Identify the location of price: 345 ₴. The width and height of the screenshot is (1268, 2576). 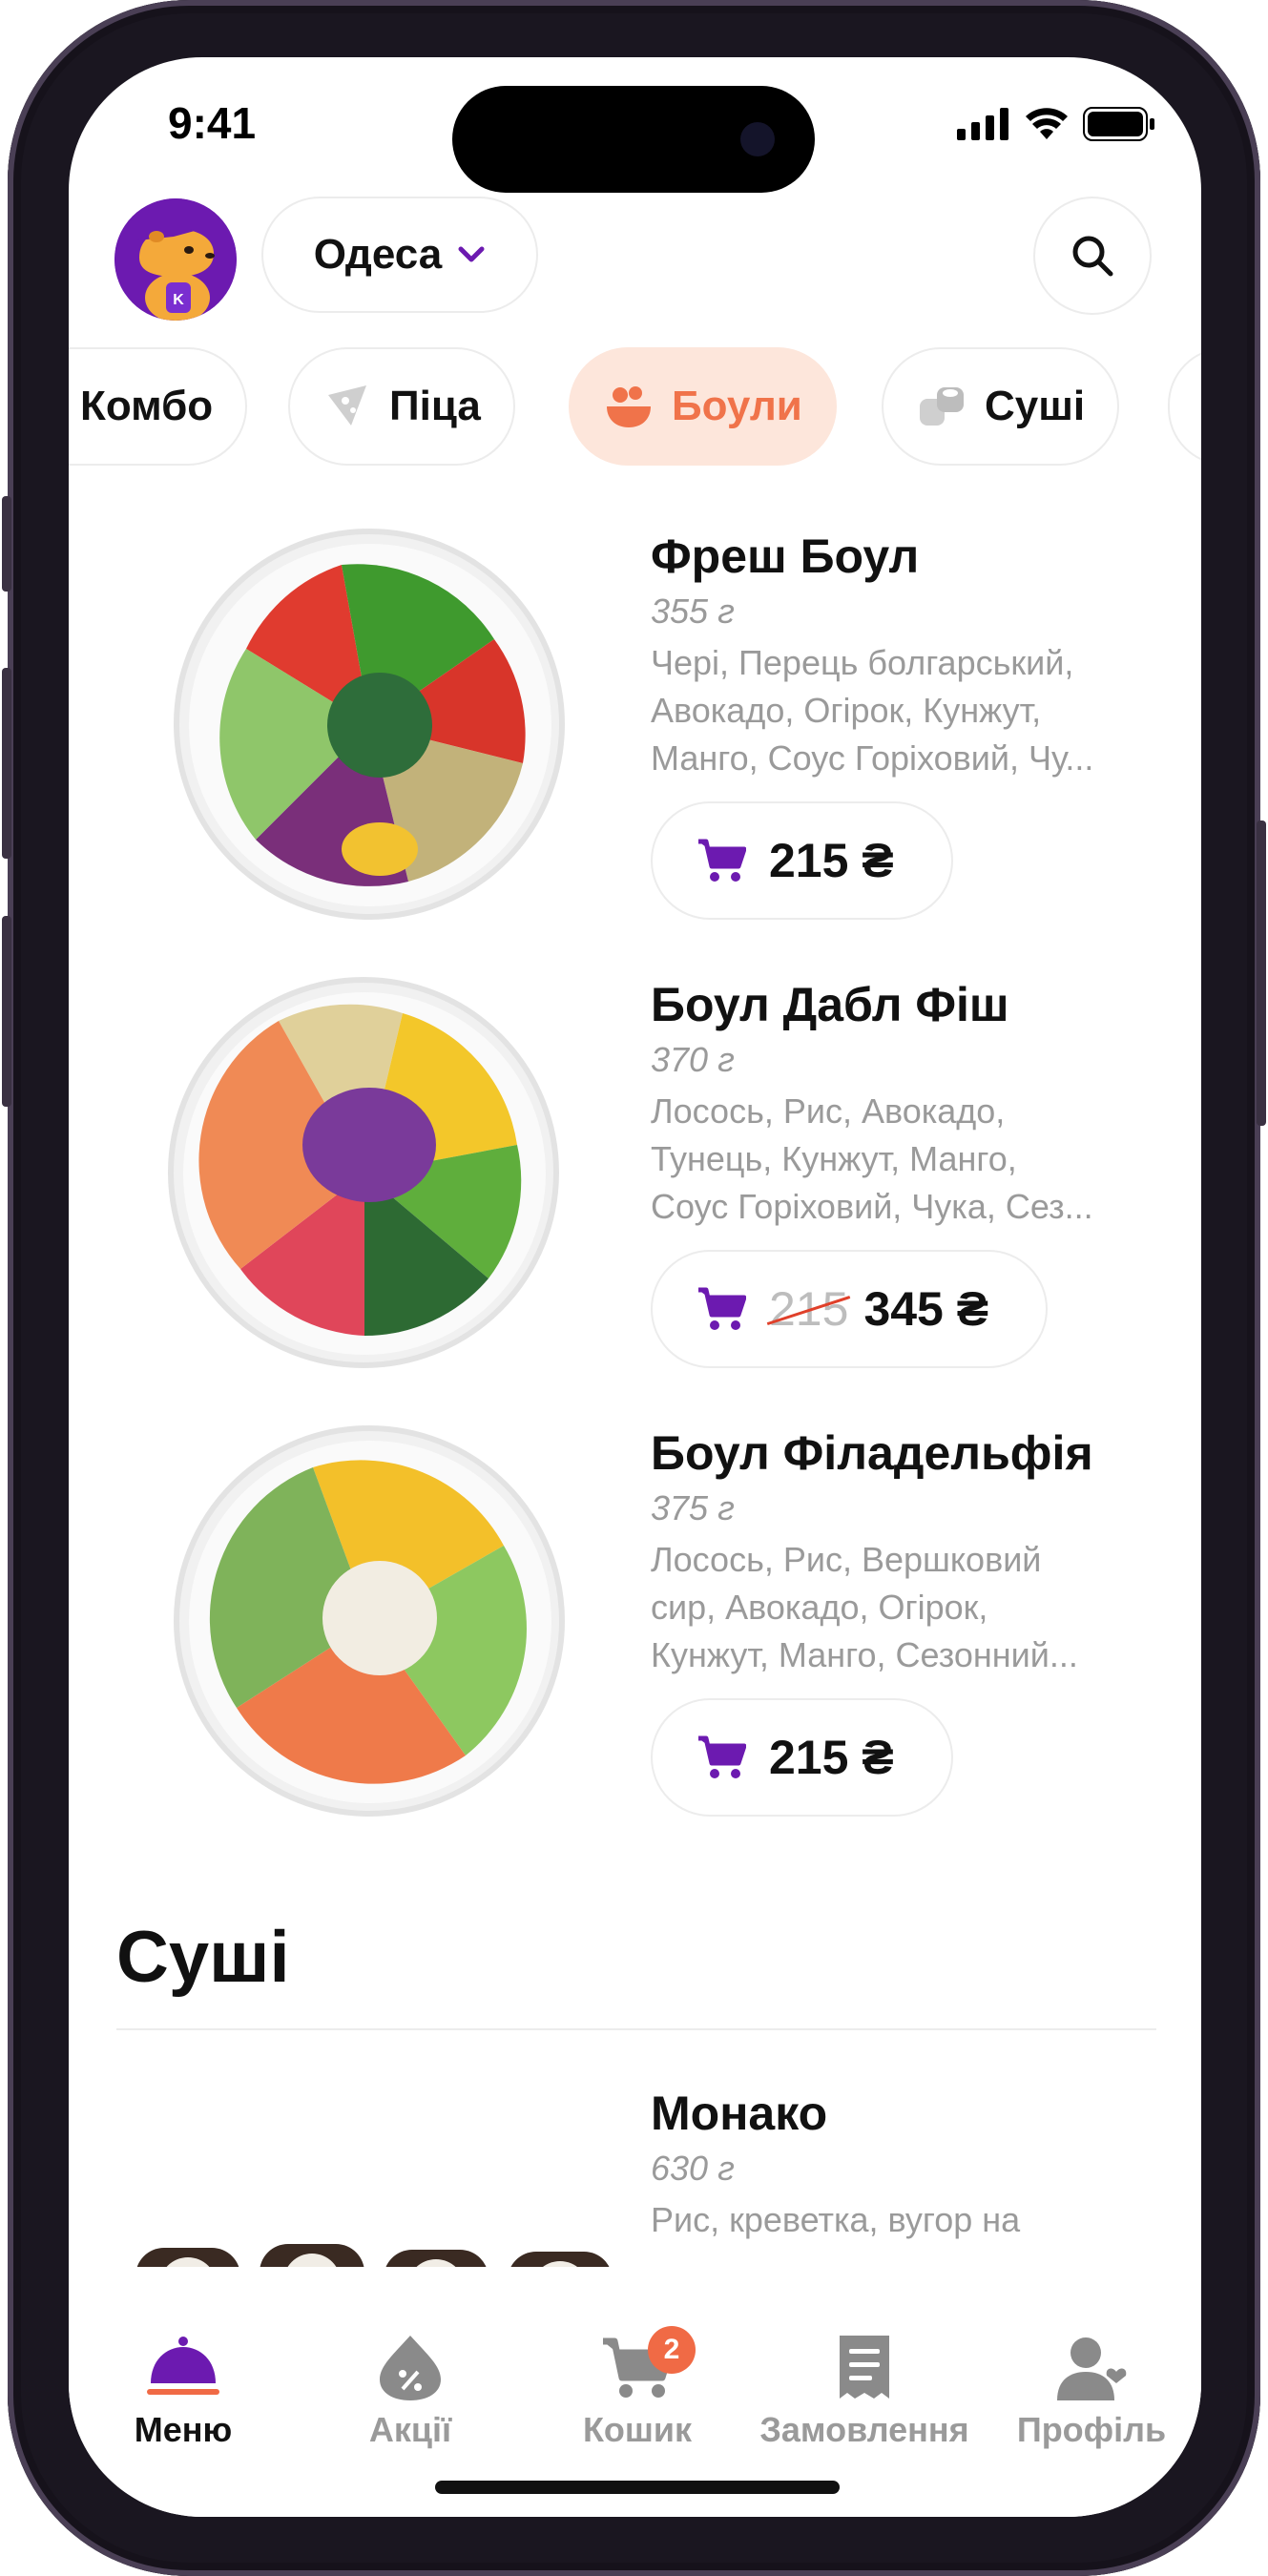
(926, 1309).